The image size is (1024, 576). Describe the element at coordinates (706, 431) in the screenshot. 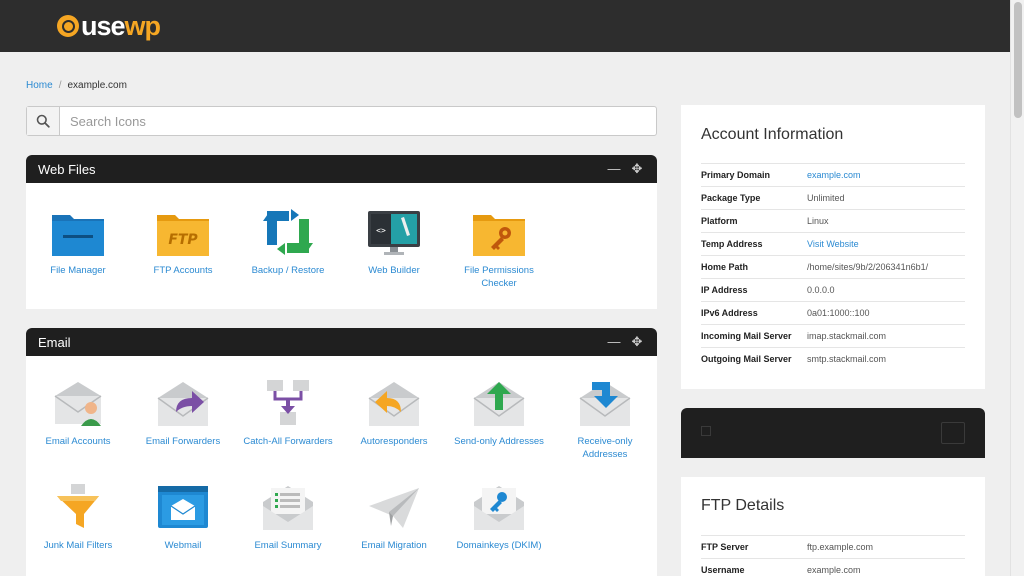

I see `panel-icon` at that location.